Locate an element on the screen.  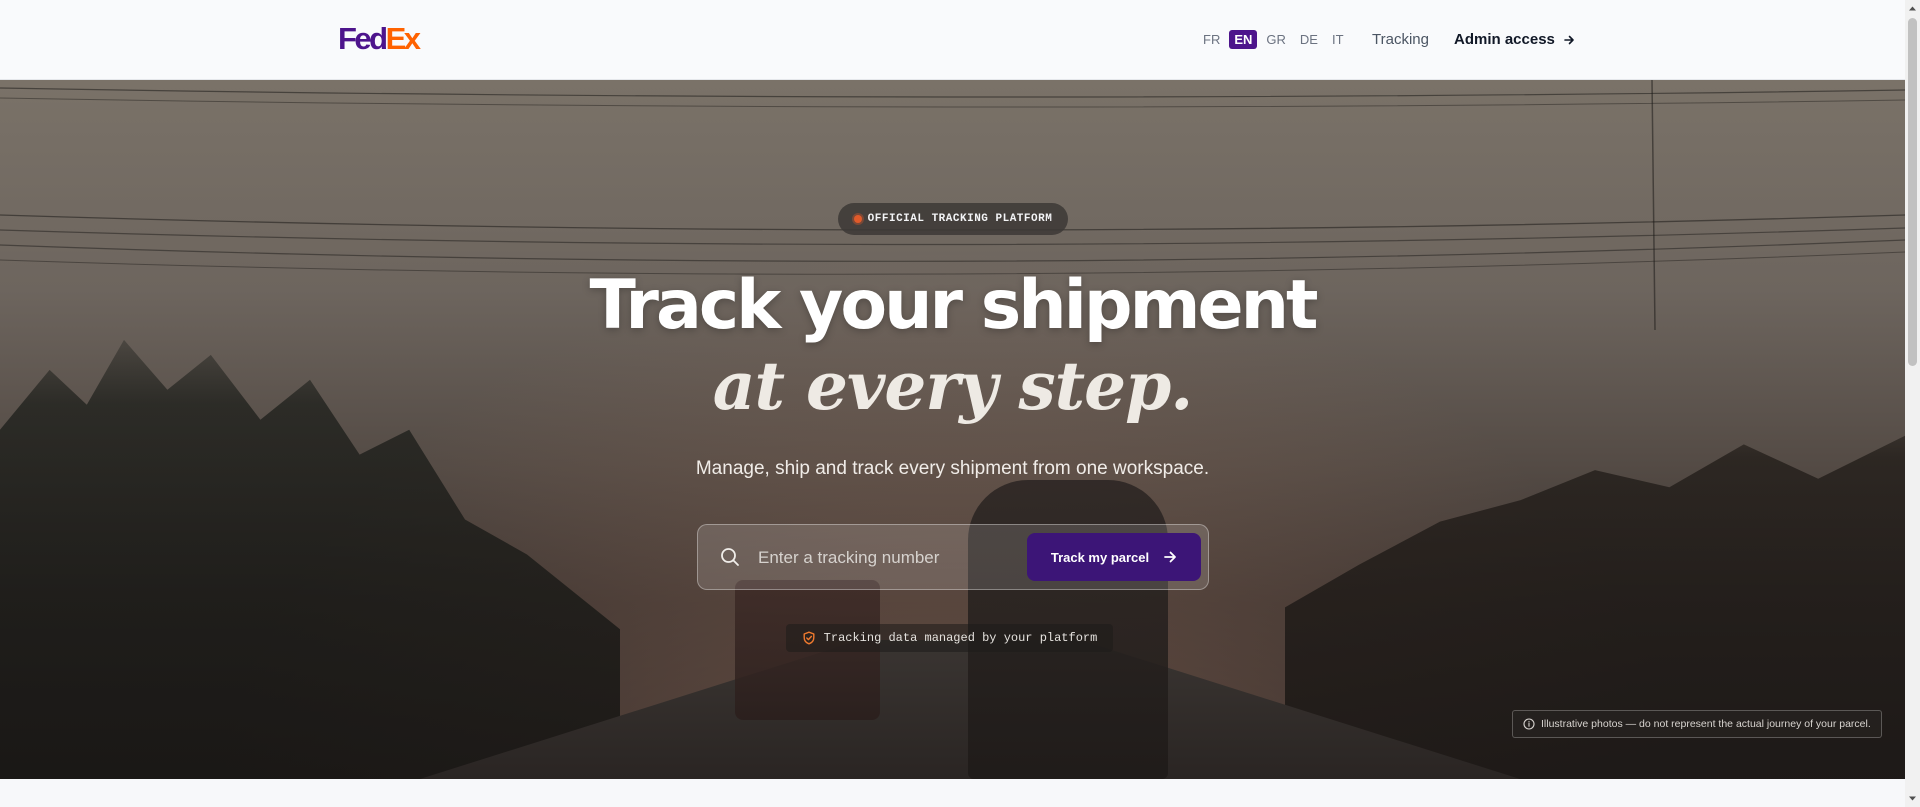
status-dot-icon is located at coordinates (857, 219).